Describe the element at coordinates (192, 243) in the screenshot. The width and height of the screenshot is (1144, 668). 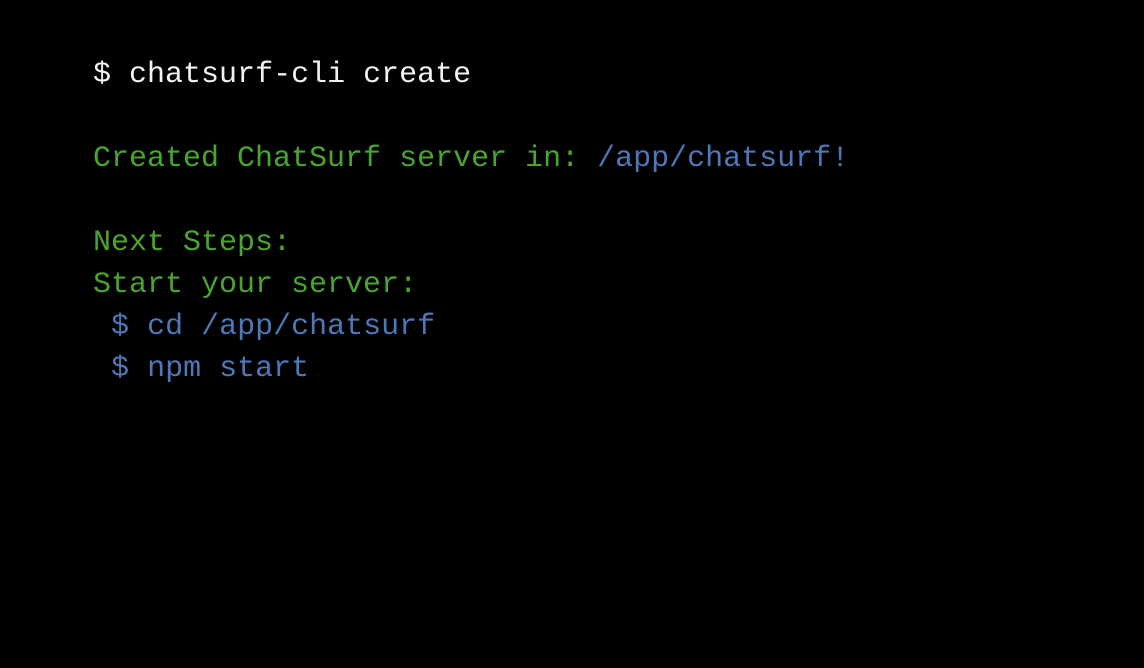
I see `next-steps-heading: Next Steps:` at that location.